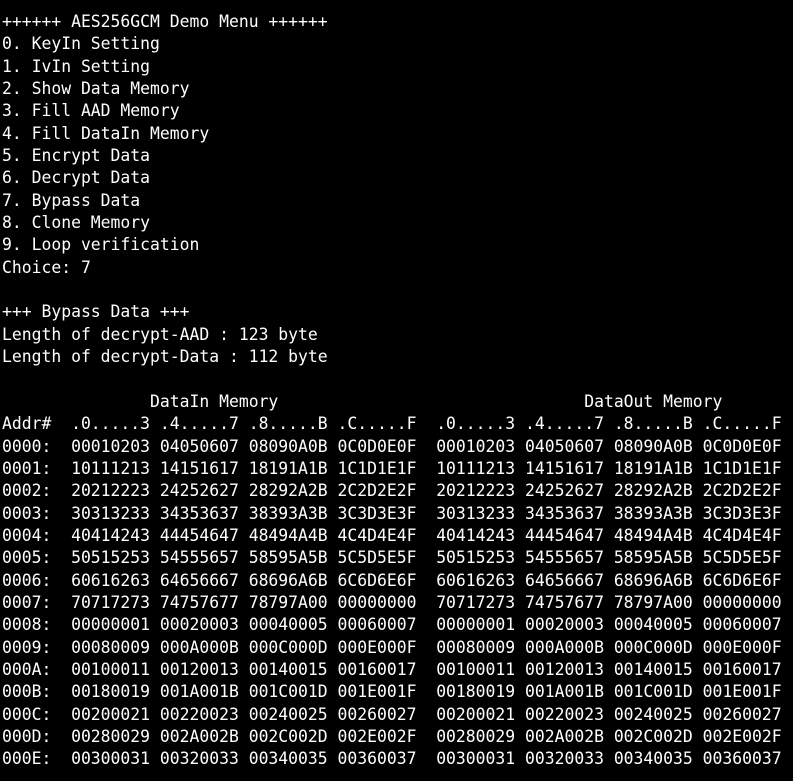 The height and width of the screenshot is (781, 793). I want to click on menu-title: ++++++ AES256GCM Demo Menu ++++++, so click(165, 21).